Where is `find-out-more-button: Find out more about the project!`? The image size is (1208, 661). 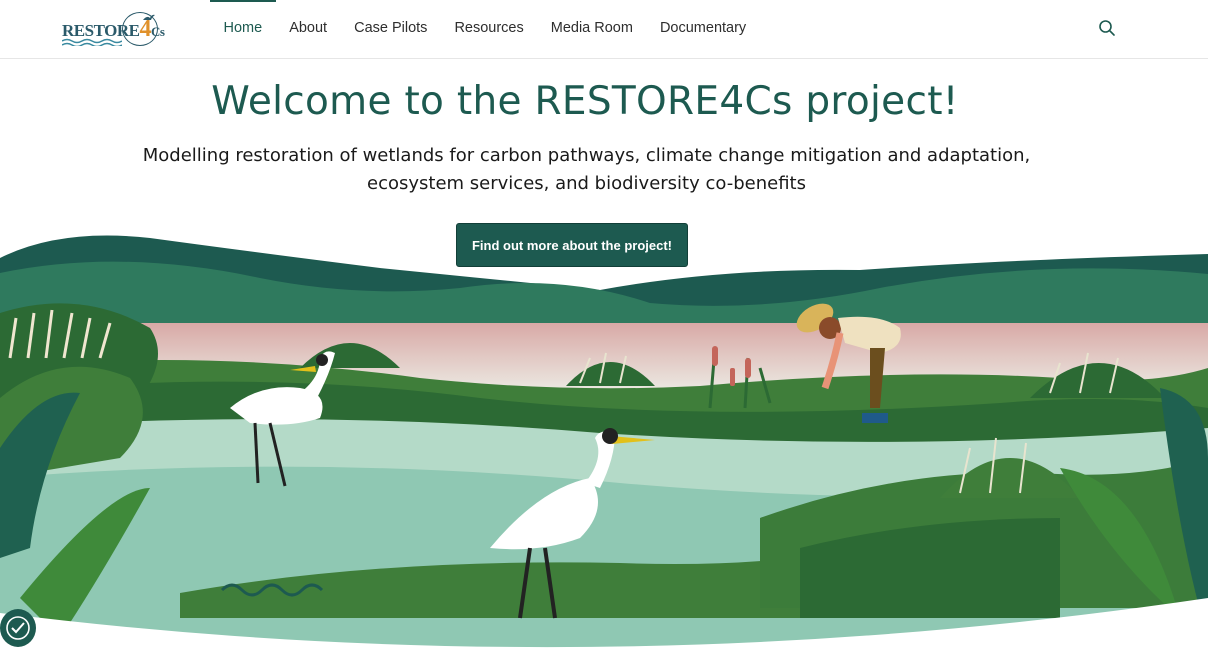
find-out-more-button: Find out more about the project! is located at coordinates (572, 245).